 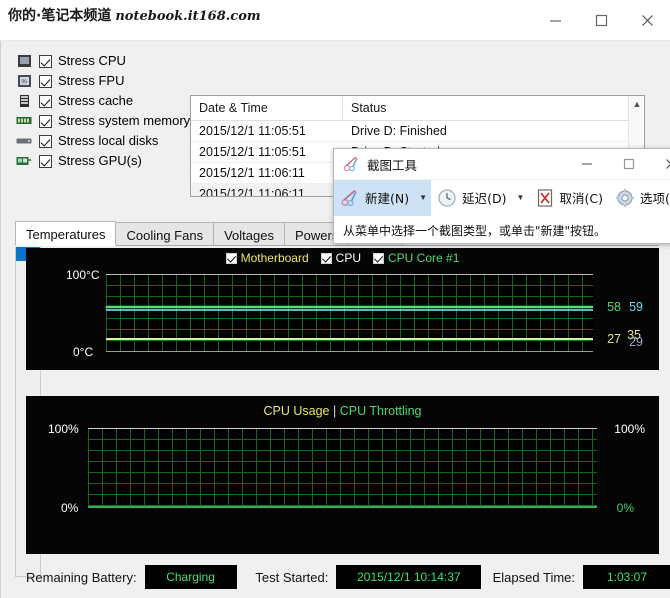 What do you see at coordinates (636, 342) in the screenshot?
I see `value-readout-secondary-b: 29` at bounding box center [636, 342].